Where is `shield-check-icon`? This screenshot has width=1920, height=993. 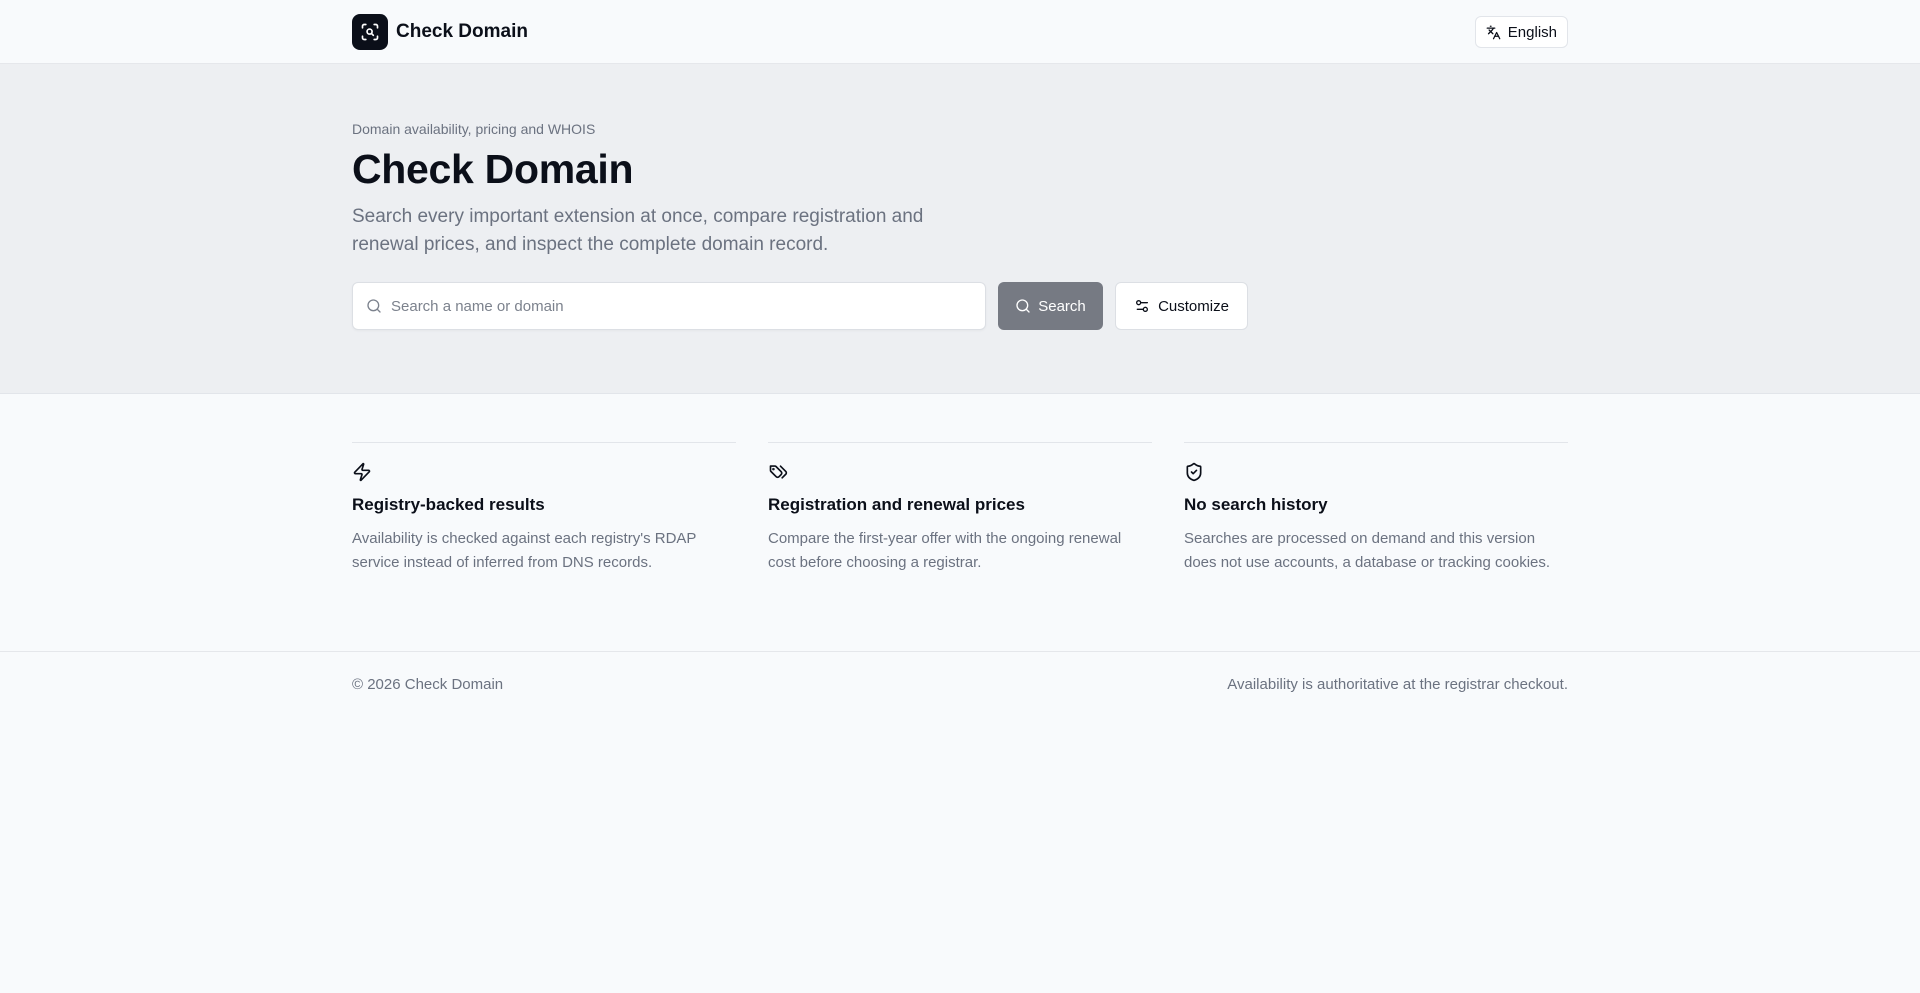
shield-check-icon is located at coordinates (1194, 472).